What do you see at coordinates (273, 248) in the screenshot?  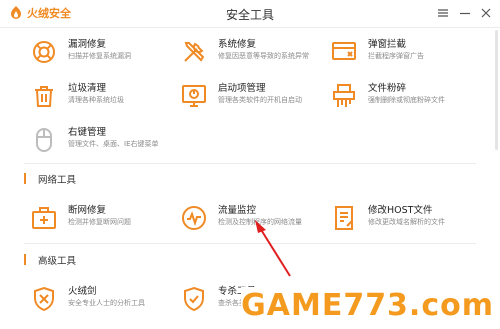 I see `annotation-arrow` at bounding box center [273, 248].